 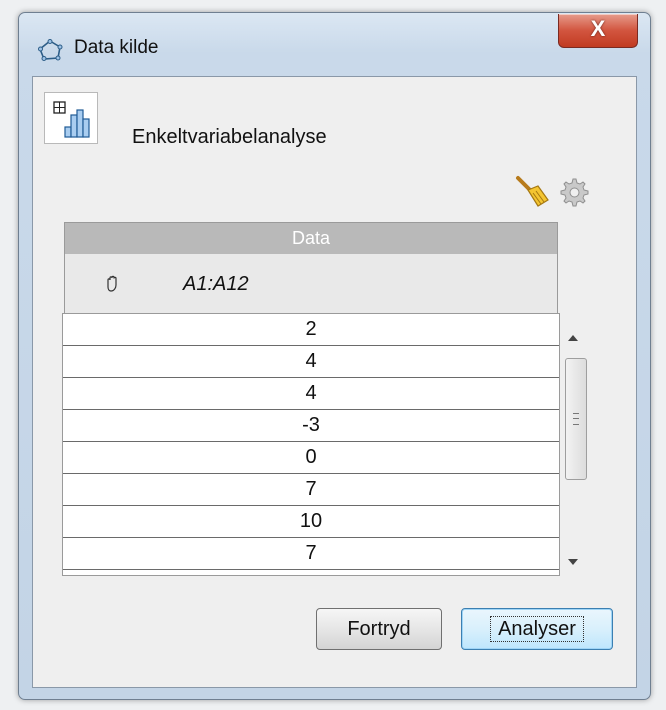 I want to click on source-range: A1:A12, so click(x=216, y=284).